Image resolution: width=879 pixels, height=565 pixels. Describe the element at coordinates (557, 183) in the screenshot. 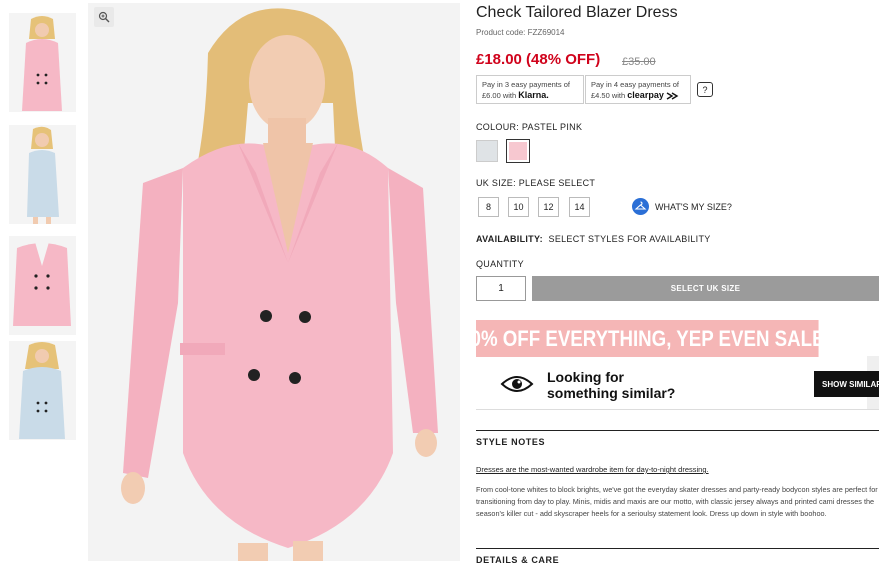

I see `size-value: PLEASE SELECT` at that location.